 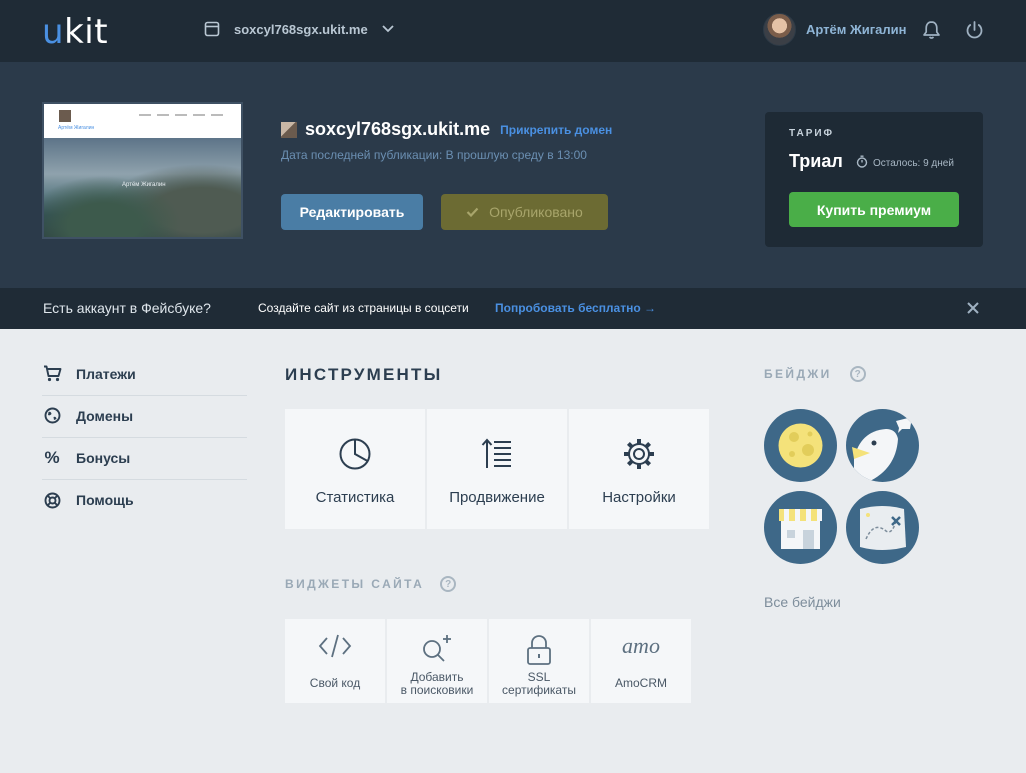 What do you see at coordinates (388, 29) in the screenshot?
I see `chevron-down-icon` at bounding box center [388, 29].